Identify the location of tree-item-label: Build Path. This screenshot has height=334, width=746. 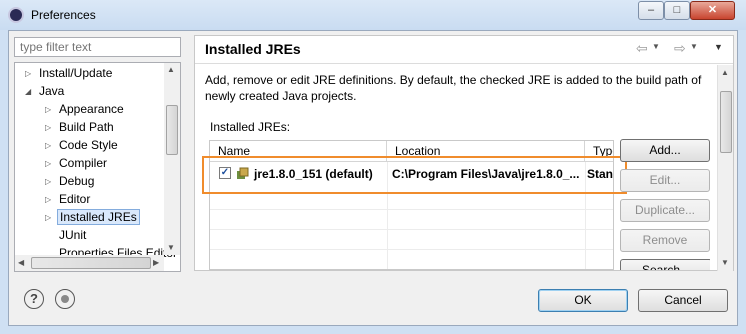
(86, 127).